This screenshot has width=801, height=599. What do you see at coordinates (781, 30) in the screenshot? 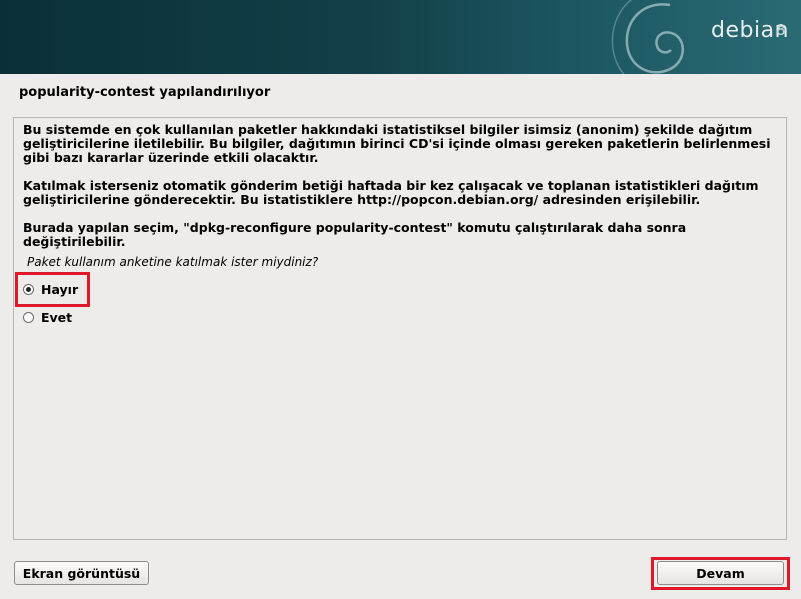
I see `debian-version: 8` at bounding box center [781, 30].